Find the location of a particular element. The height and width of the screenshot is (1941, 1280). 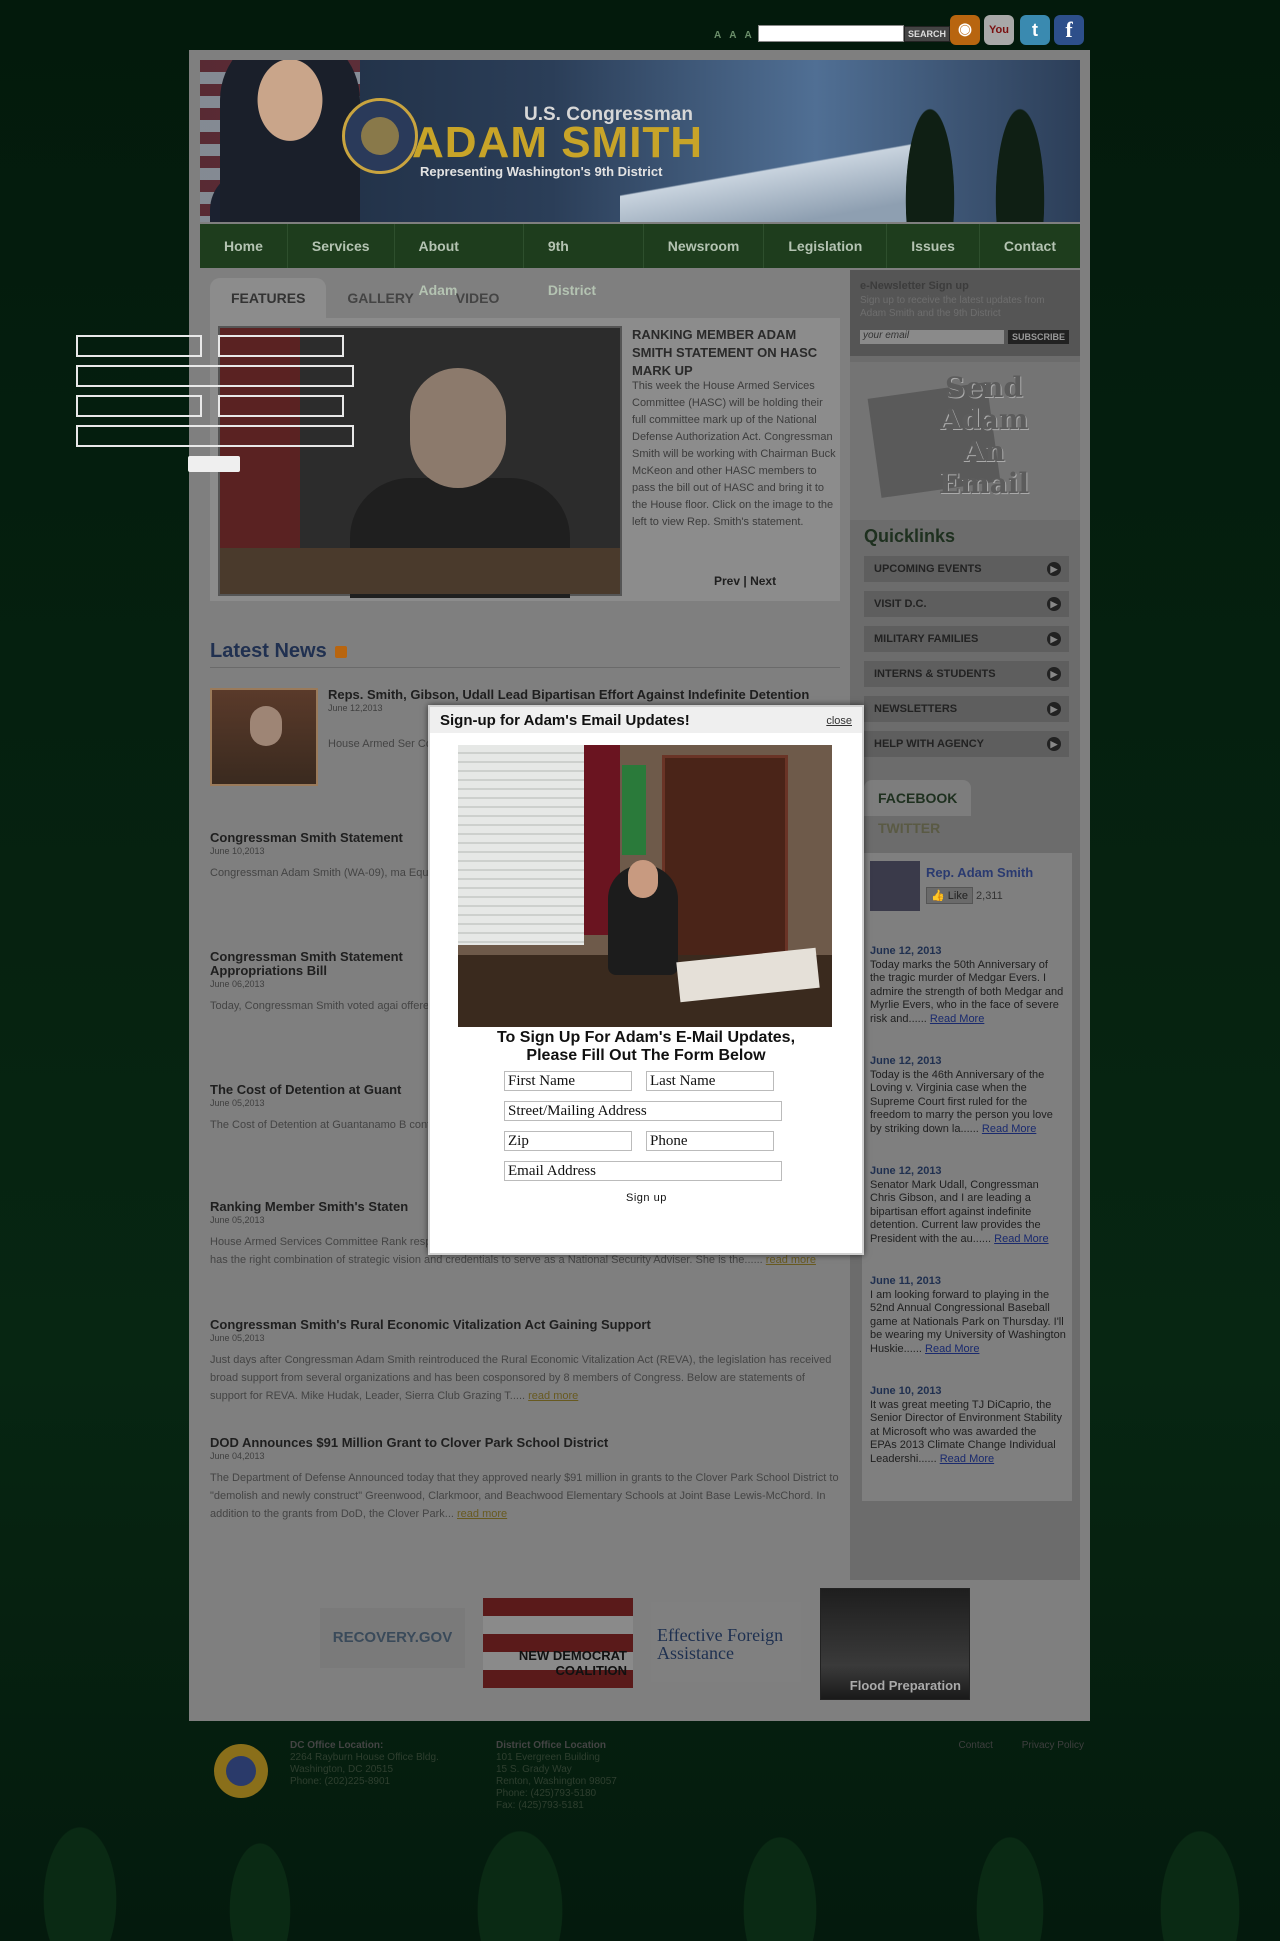

rss-icon: ◉ is located at coordinates (965, 30).